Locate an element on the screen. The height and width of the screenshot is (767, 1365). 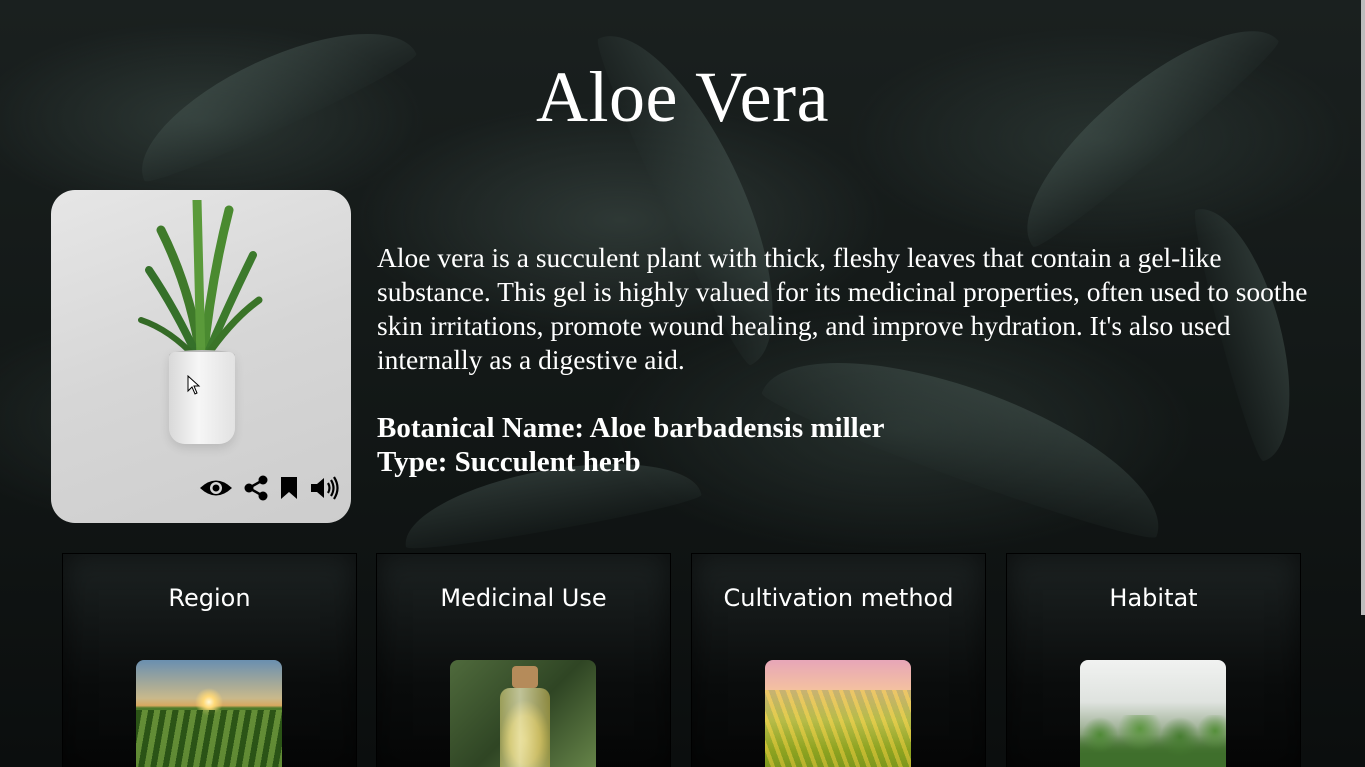
mouse-cursor-icon is located at coordinates (194, 385).